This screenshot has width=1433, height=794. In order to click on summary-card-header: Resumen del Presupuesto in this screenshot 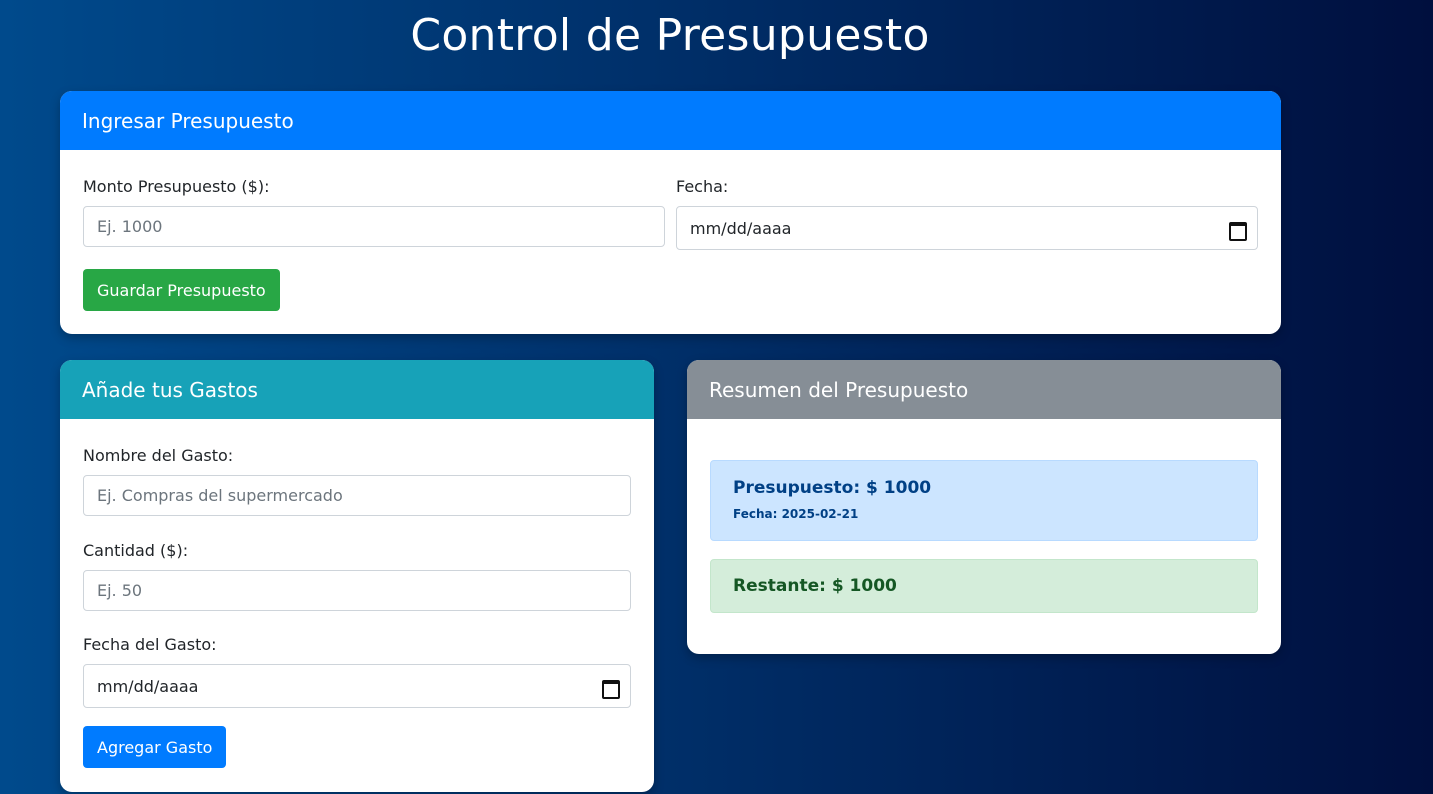, I will do `click(984, 389)`.